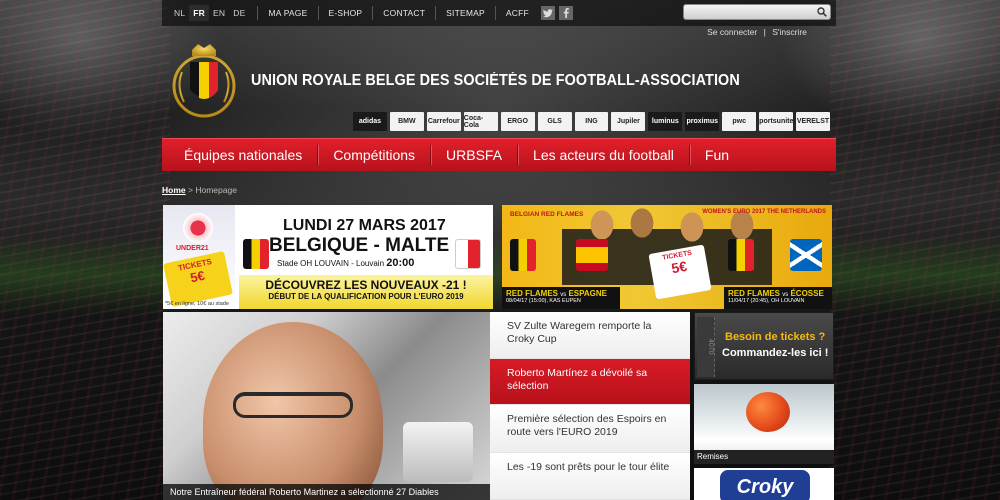 This screenshot has width=1000, height=500. I want to click on link-acff: ACFF, so click(517, 13).